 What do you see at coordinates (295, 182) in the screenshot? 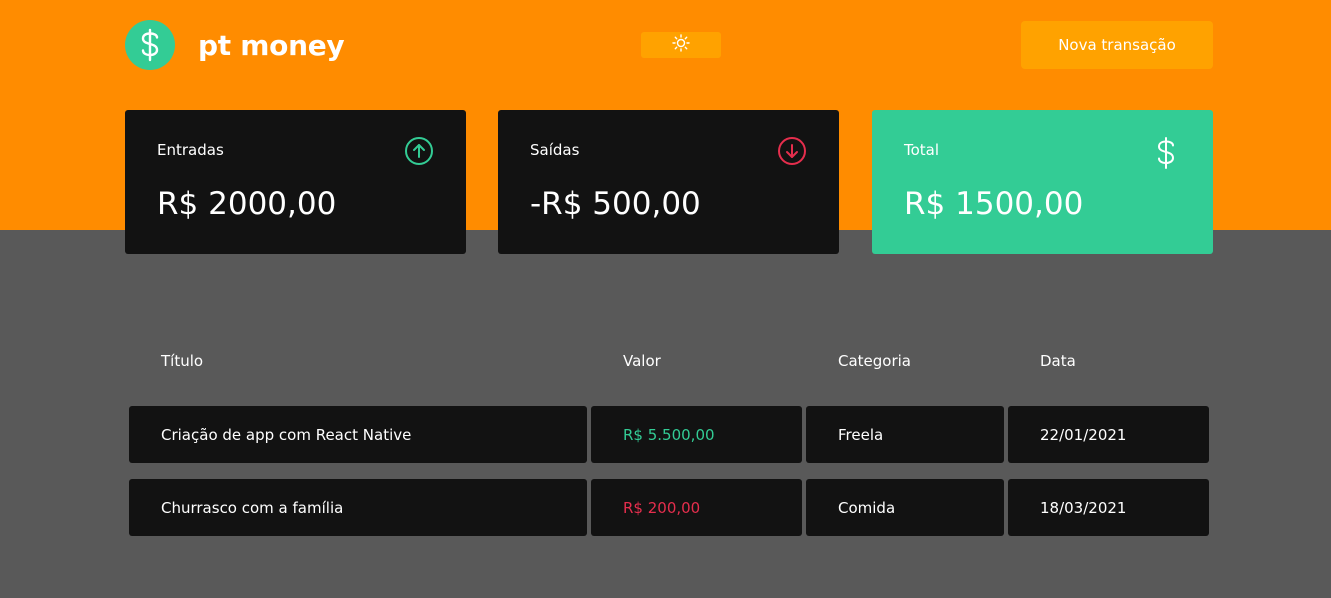
I see `income-card: Entradas R$ 2000,00` at bounding box center [295, 182].